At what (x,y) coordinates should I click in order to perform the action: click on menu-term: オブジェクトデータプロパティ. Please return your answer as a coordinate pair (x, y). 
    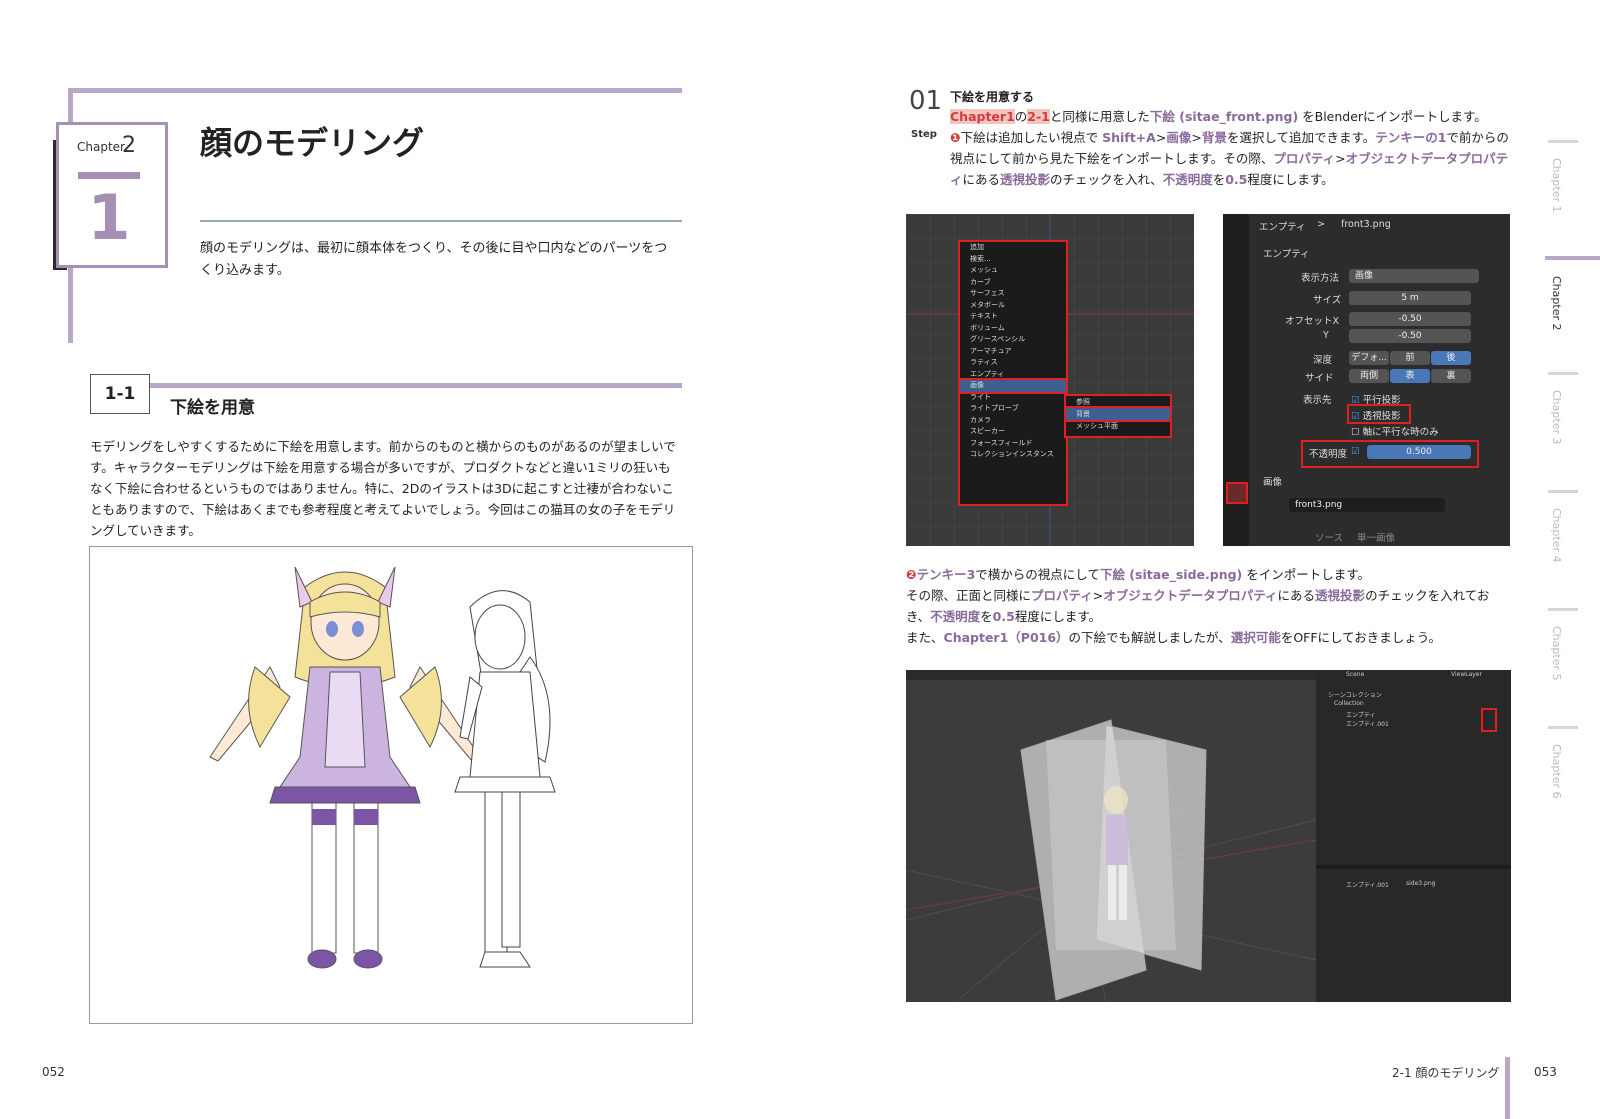
    Looking at the image, I should click on (1190, 595).